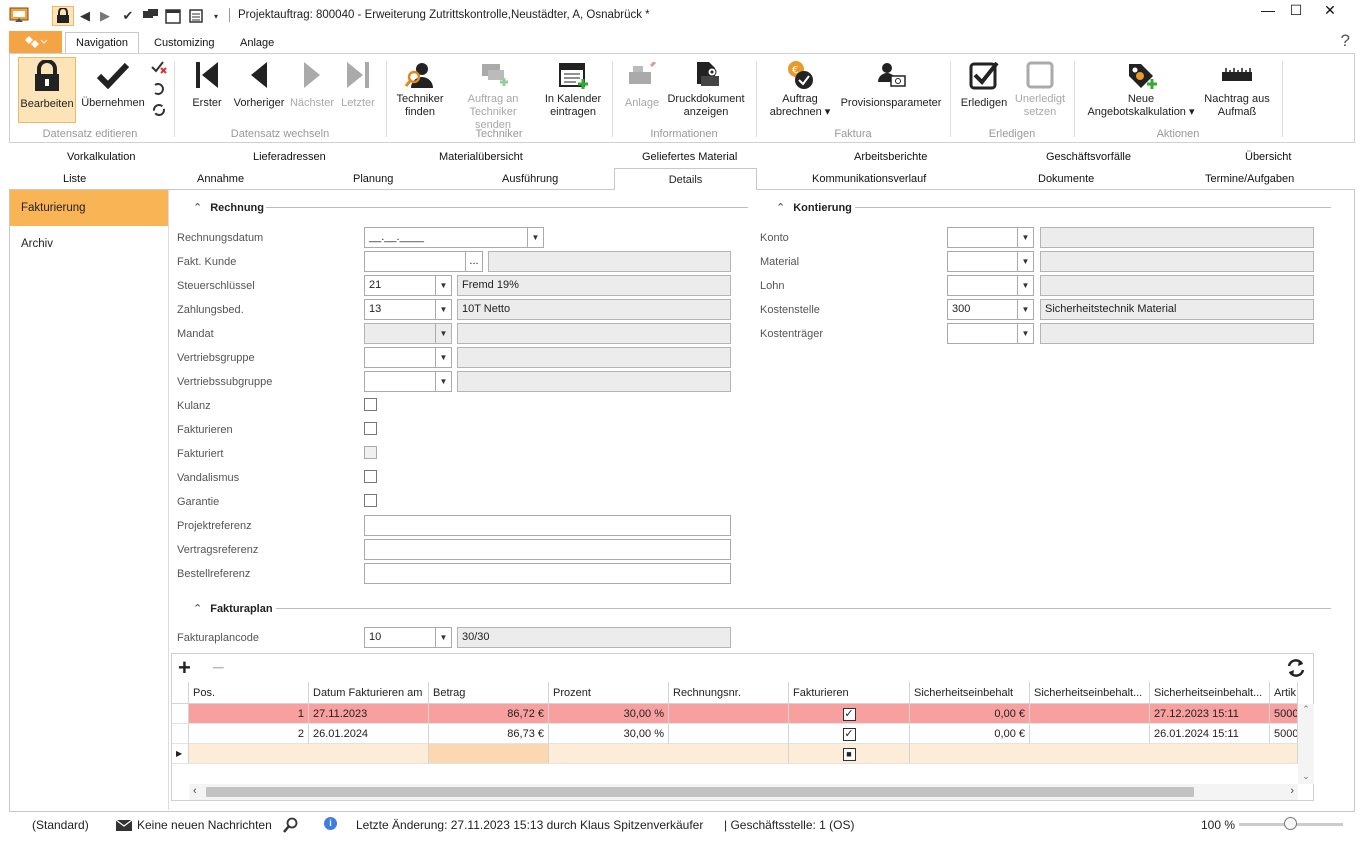  I want to click on cell-fakturieren: ✓, so click(849, 714).